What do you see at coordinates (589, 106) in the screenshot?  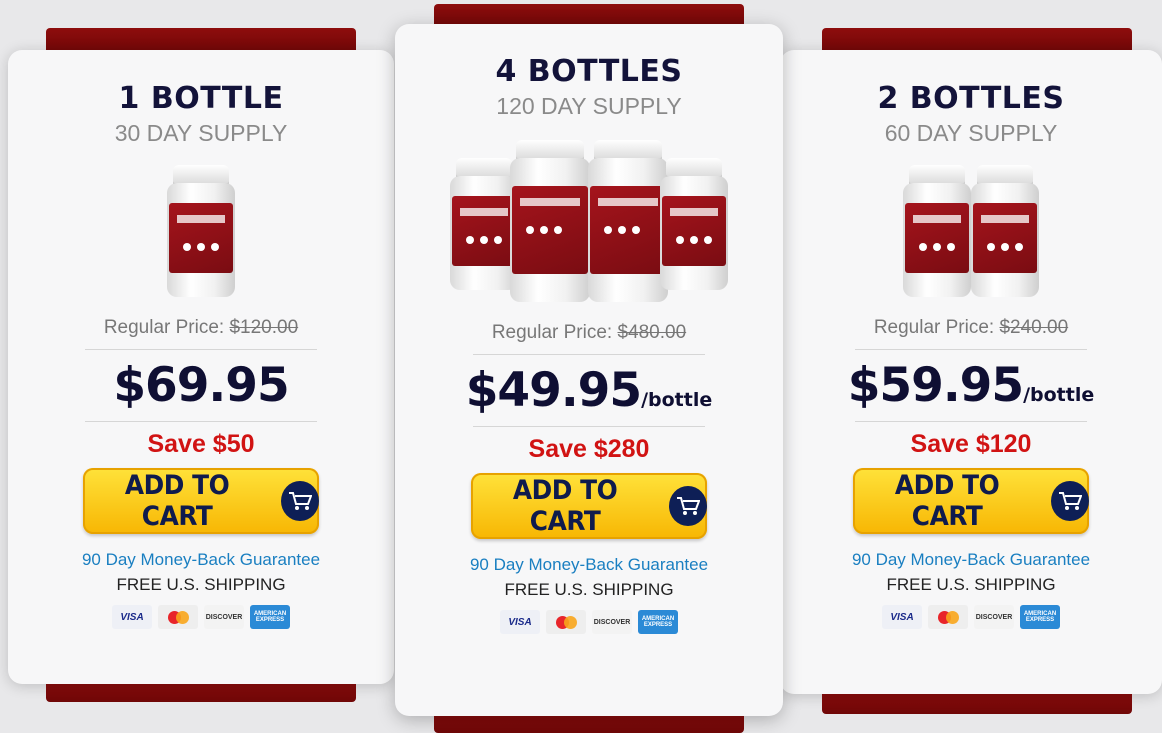 I see `package-supply: 120 DAY SUPPLY` at bounding box center [589, 106].